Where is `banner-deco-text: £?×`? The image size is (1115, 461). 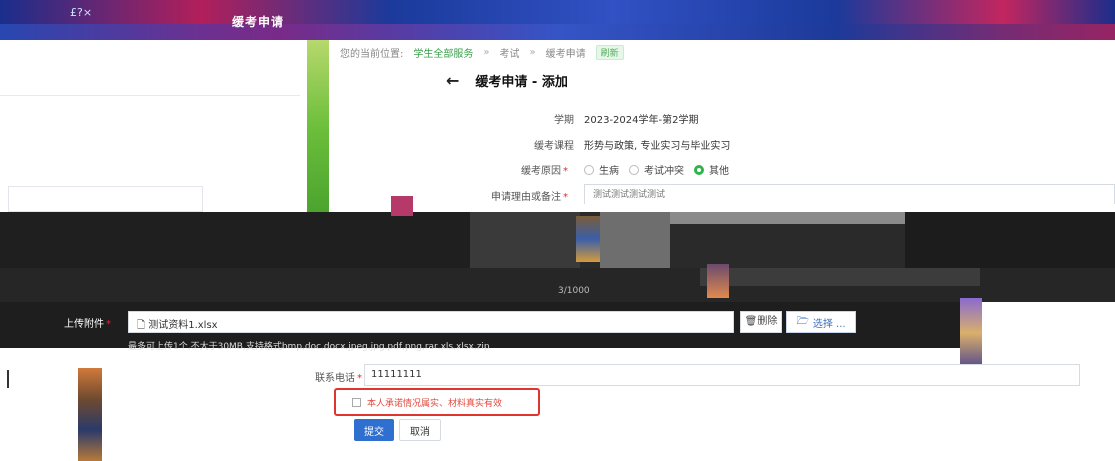
banner-deco-text: £?× is located at coordinates (81, 12).